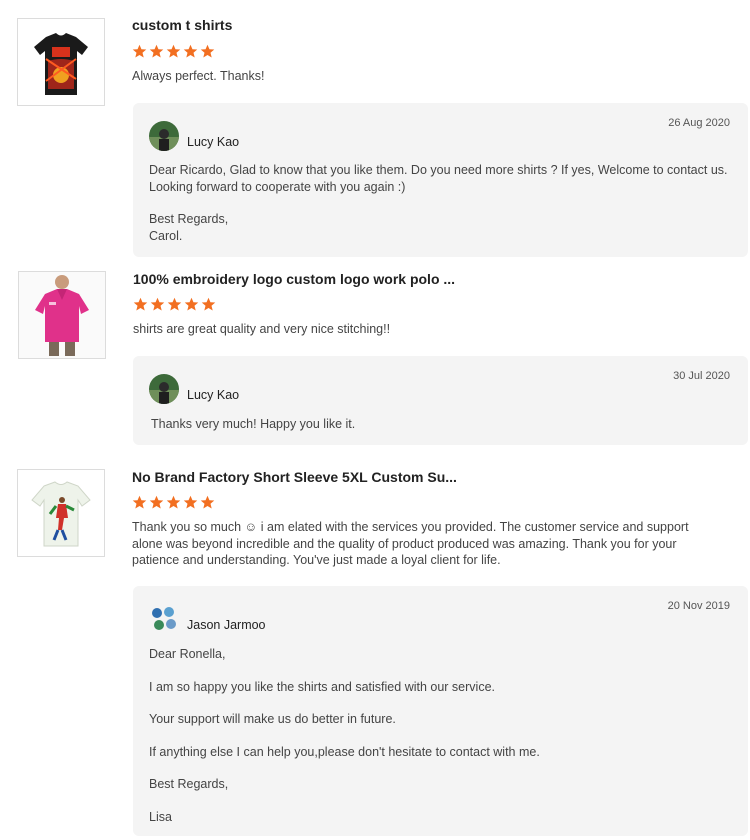 The height and width of the screenshot is (840, 750). I want to click on black-tshirt-image, so click(61, 64).